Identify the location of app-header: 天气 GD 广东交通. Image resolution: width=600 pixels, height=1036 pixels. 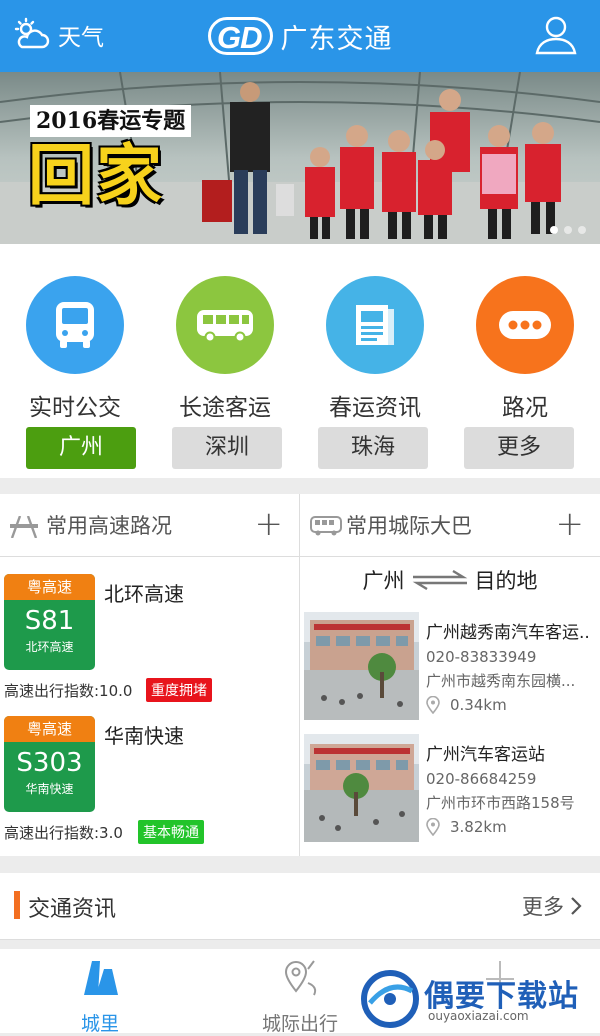
(300, 36).